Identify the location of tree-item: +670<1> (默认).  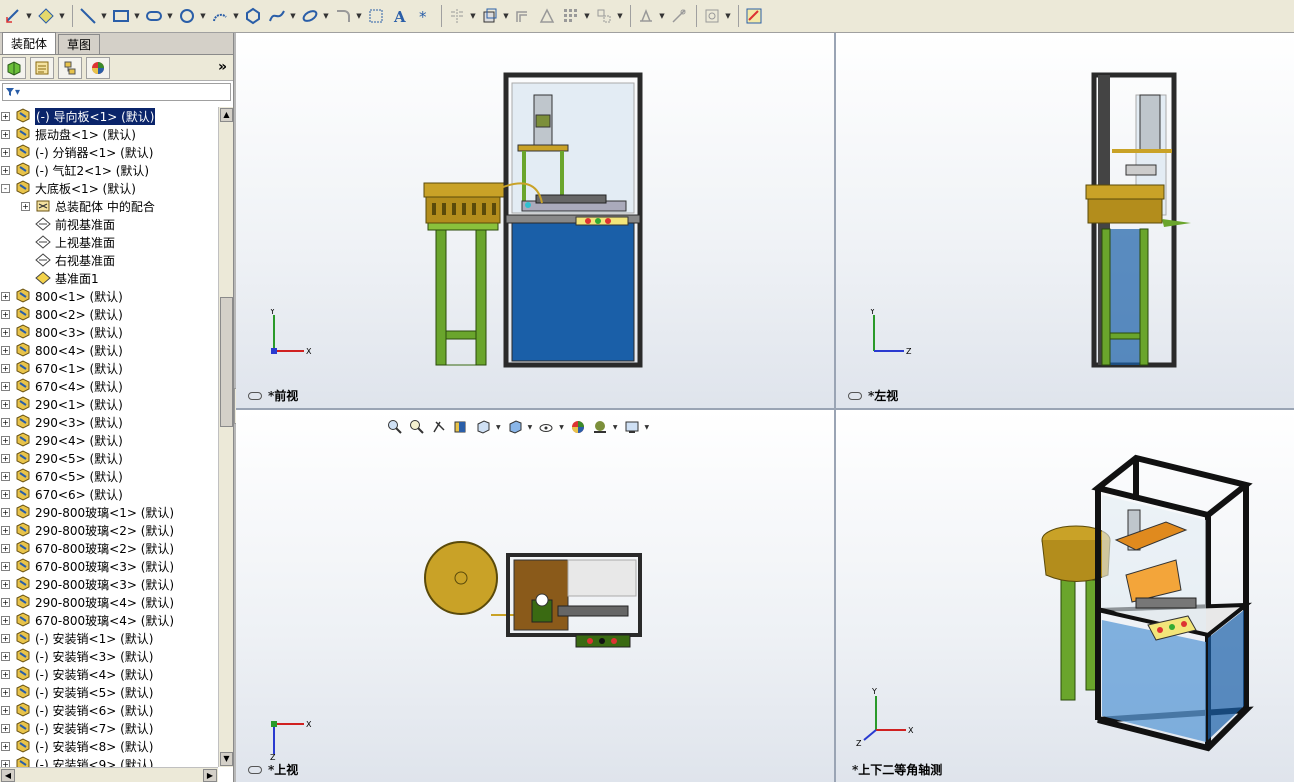
(109, 368).